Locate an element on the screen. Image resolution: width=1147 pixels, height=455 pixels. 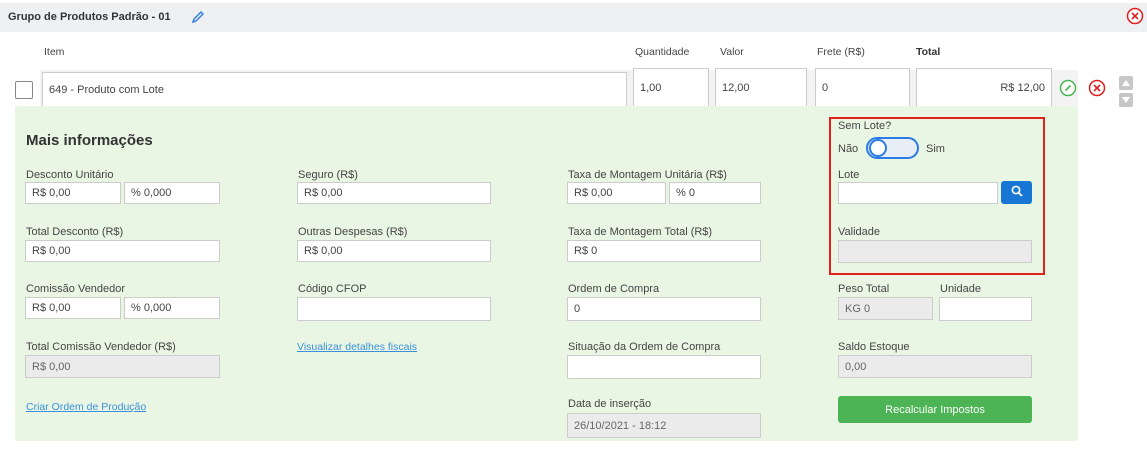
arrow-down-icon is located at coordinates (1126, 100).